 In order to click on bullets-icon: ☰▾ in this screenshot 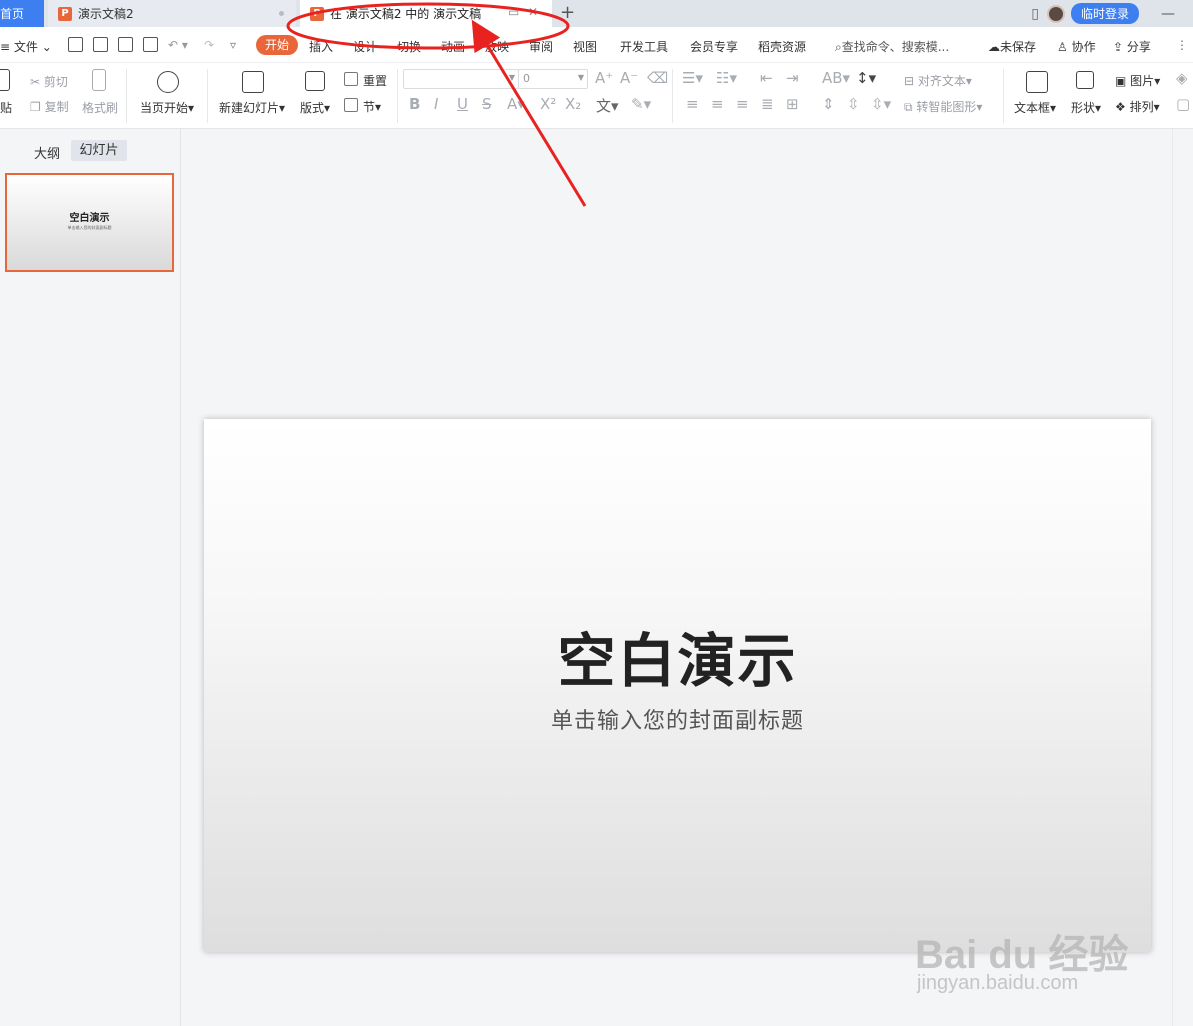, I will do `click(692, 78)`.